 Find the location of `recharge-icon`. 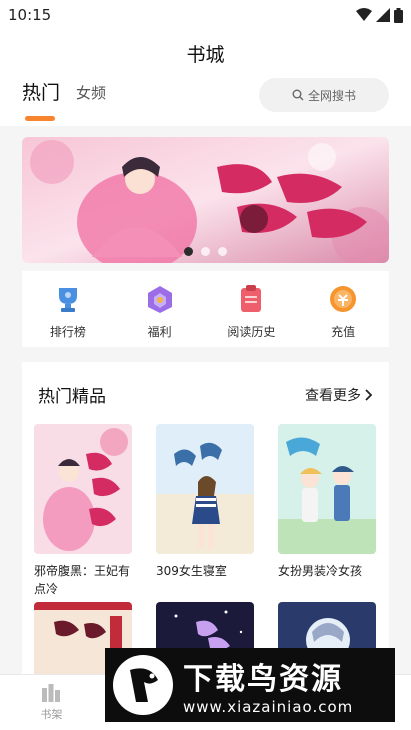

recharge-icon is located at coordinates (343, 299).